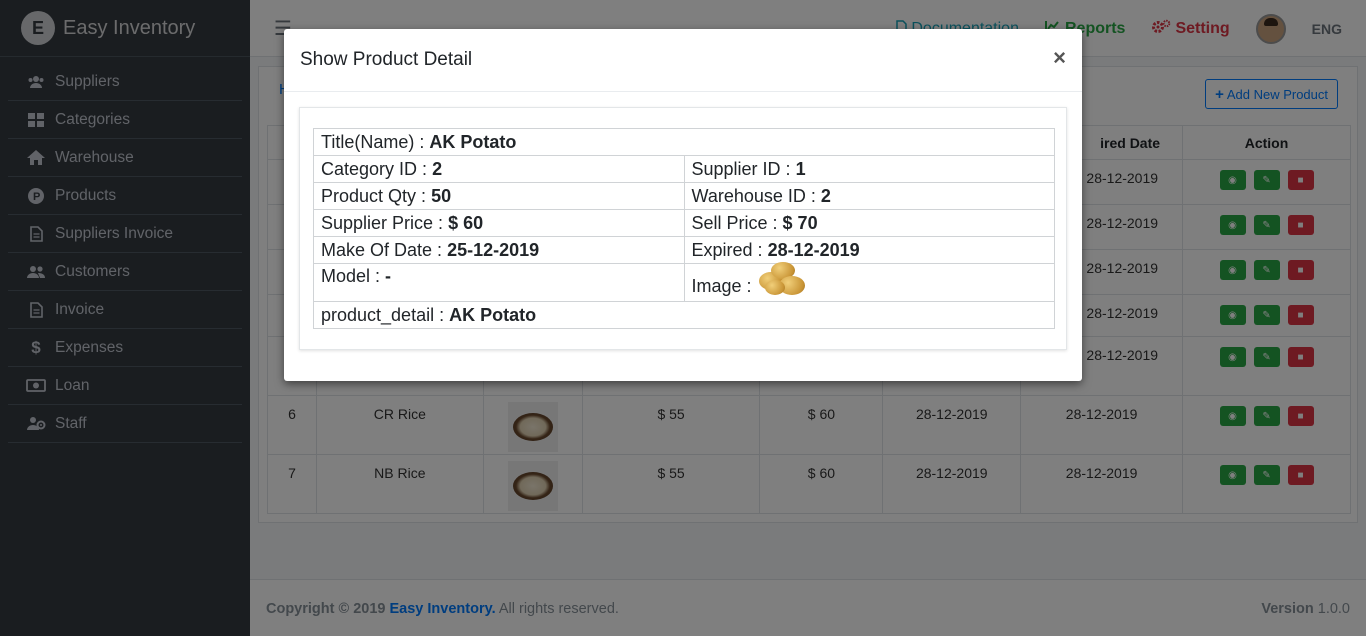 The height and width of the screenshot is (636, 1366). What do you see at coordinates (727, 249) in the screenshot?
I see `expired-label: Expired :` at bounding box center [727, 249].